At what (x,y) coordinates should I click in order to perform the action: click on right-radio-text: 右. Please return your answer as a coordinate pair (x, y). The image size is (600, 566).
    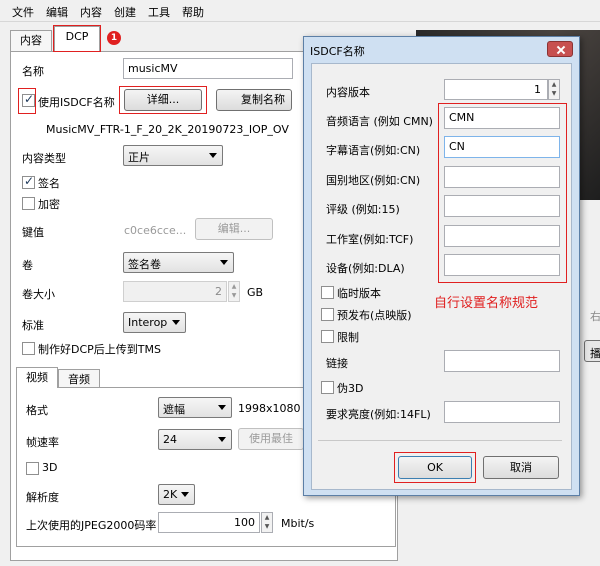
    Looking at the image, I should click on (595, 316).